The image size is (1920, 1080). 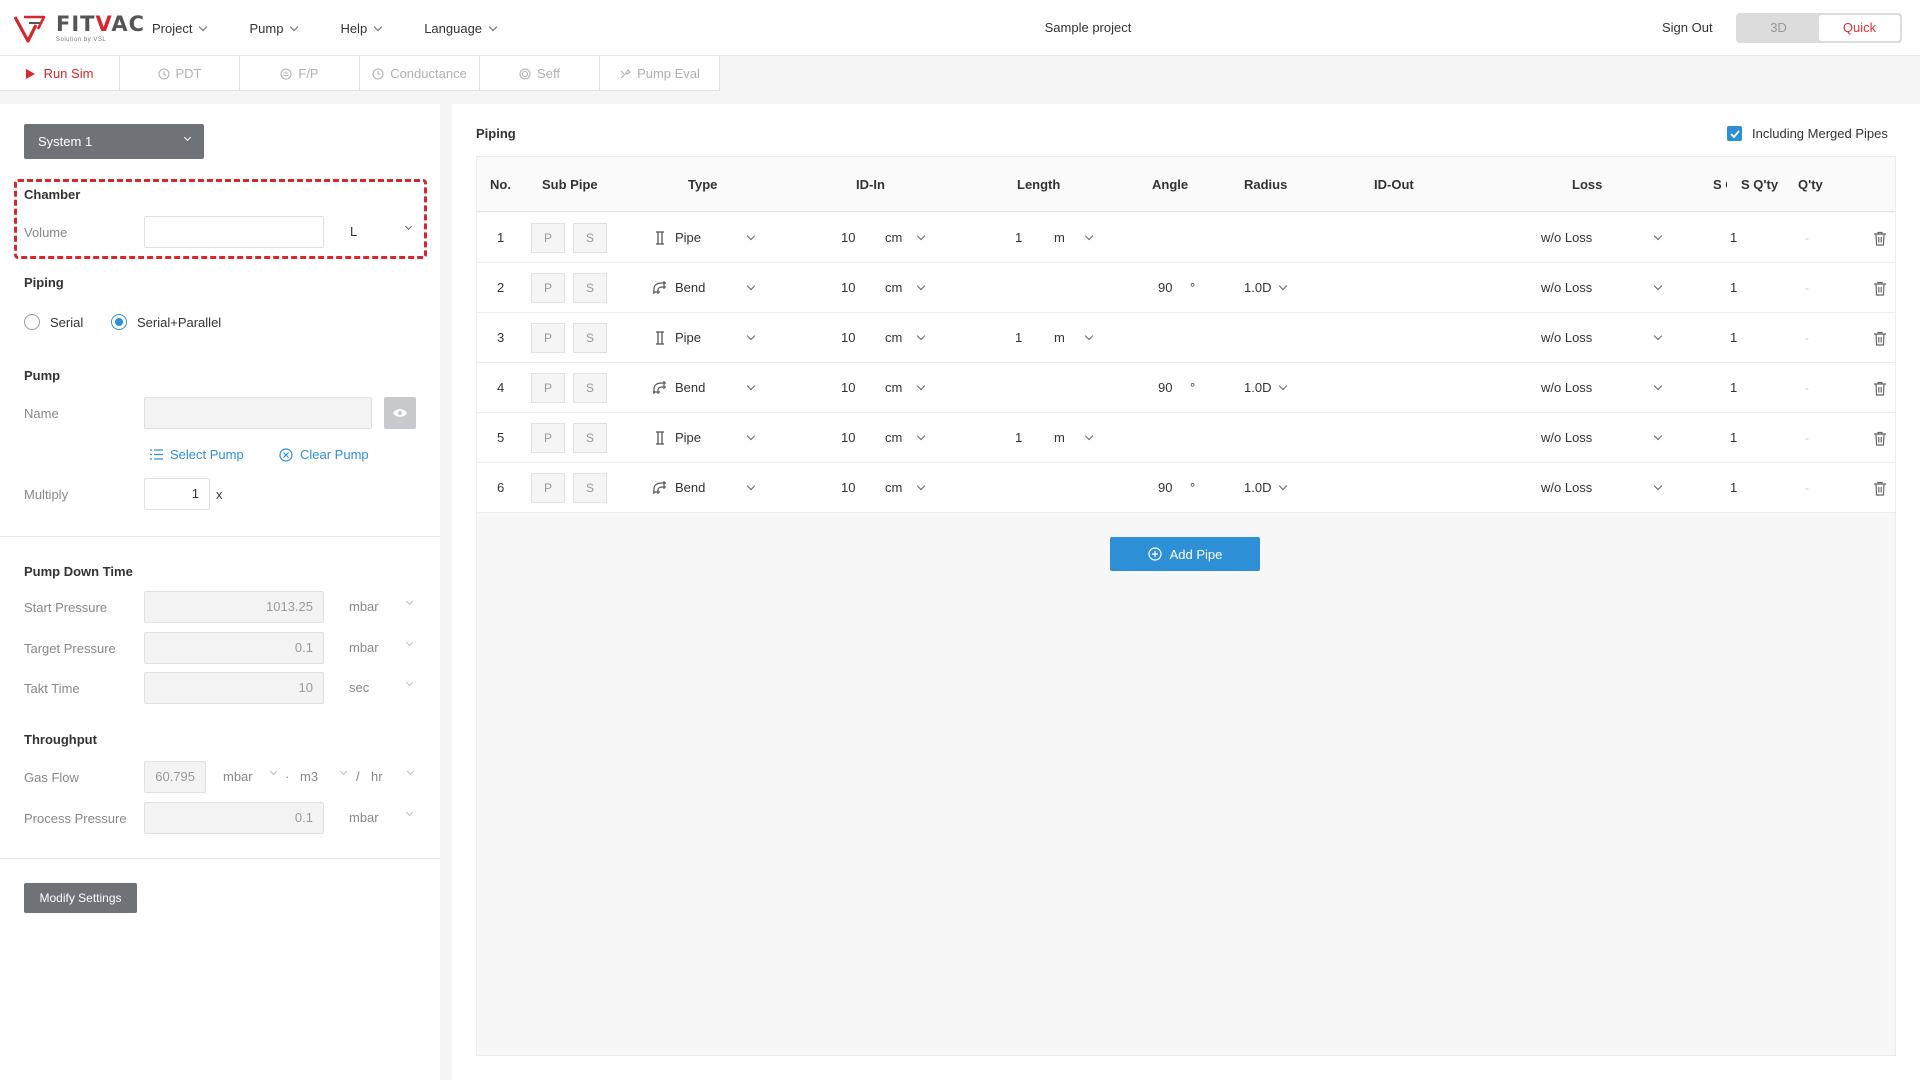 I want to click on seff-button: Seff, so click(x=540, y=73).